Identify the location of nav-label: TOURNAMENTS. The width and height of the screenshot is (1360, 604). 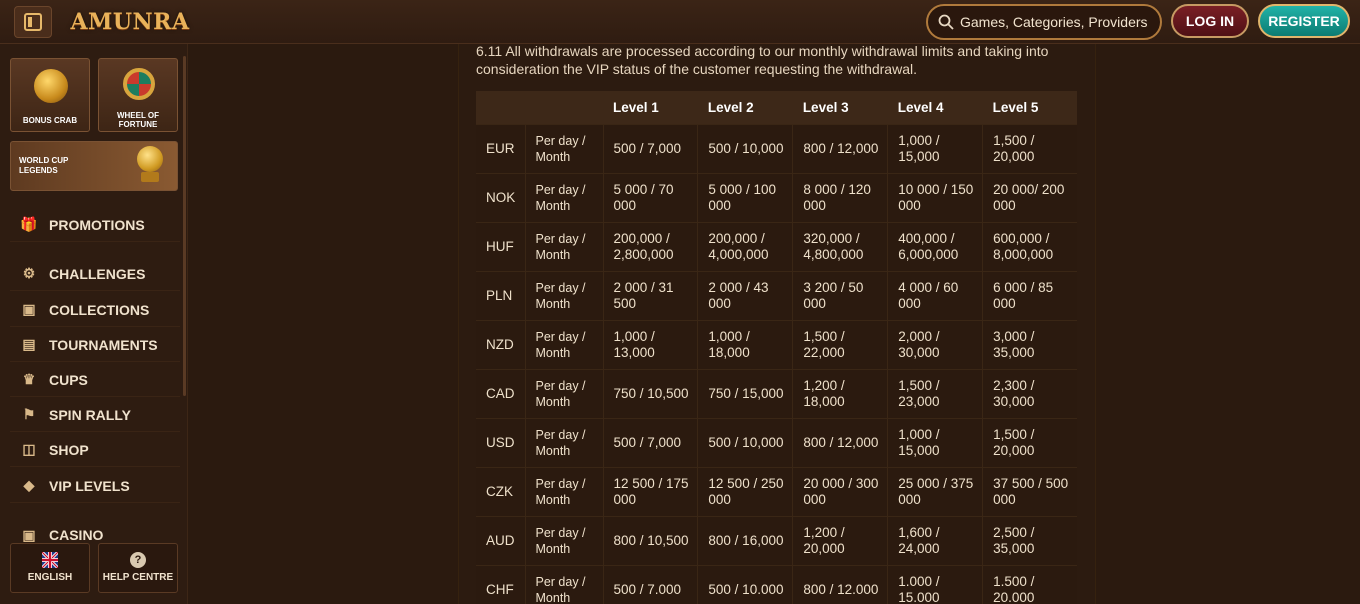
(103, 344).